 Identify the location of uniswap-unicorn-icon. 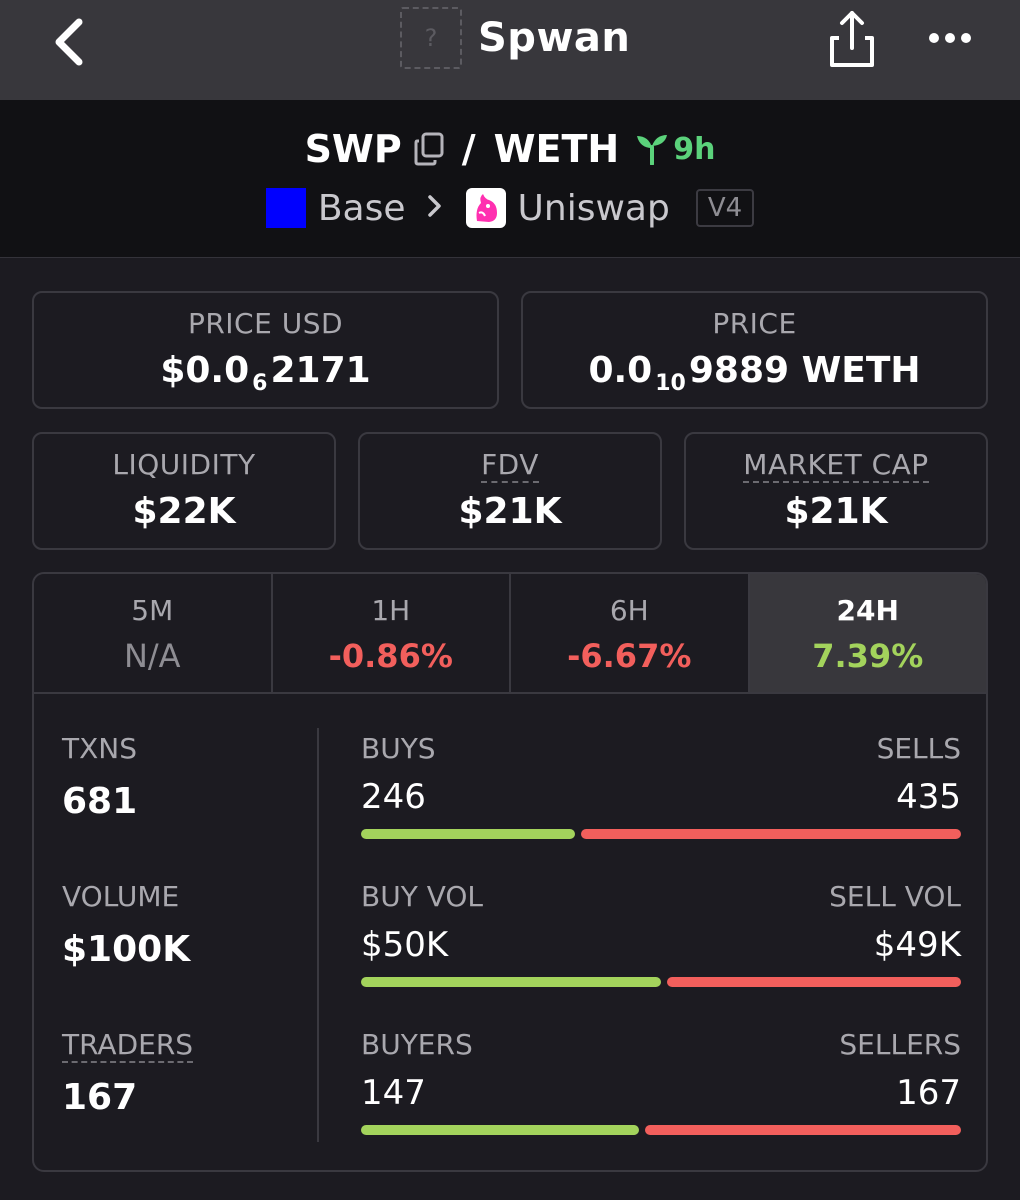
(485, 208).